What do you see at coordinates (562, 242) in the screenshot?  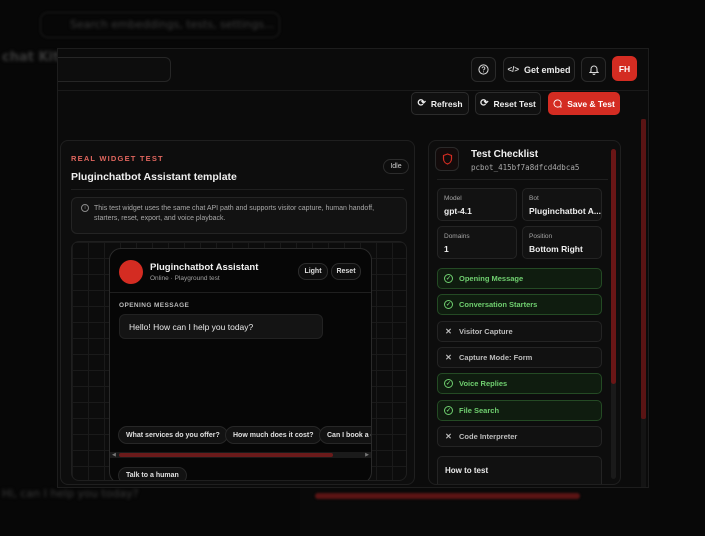 I see `stat-position: Position Bottom Right` at bounding box center [562, 242].